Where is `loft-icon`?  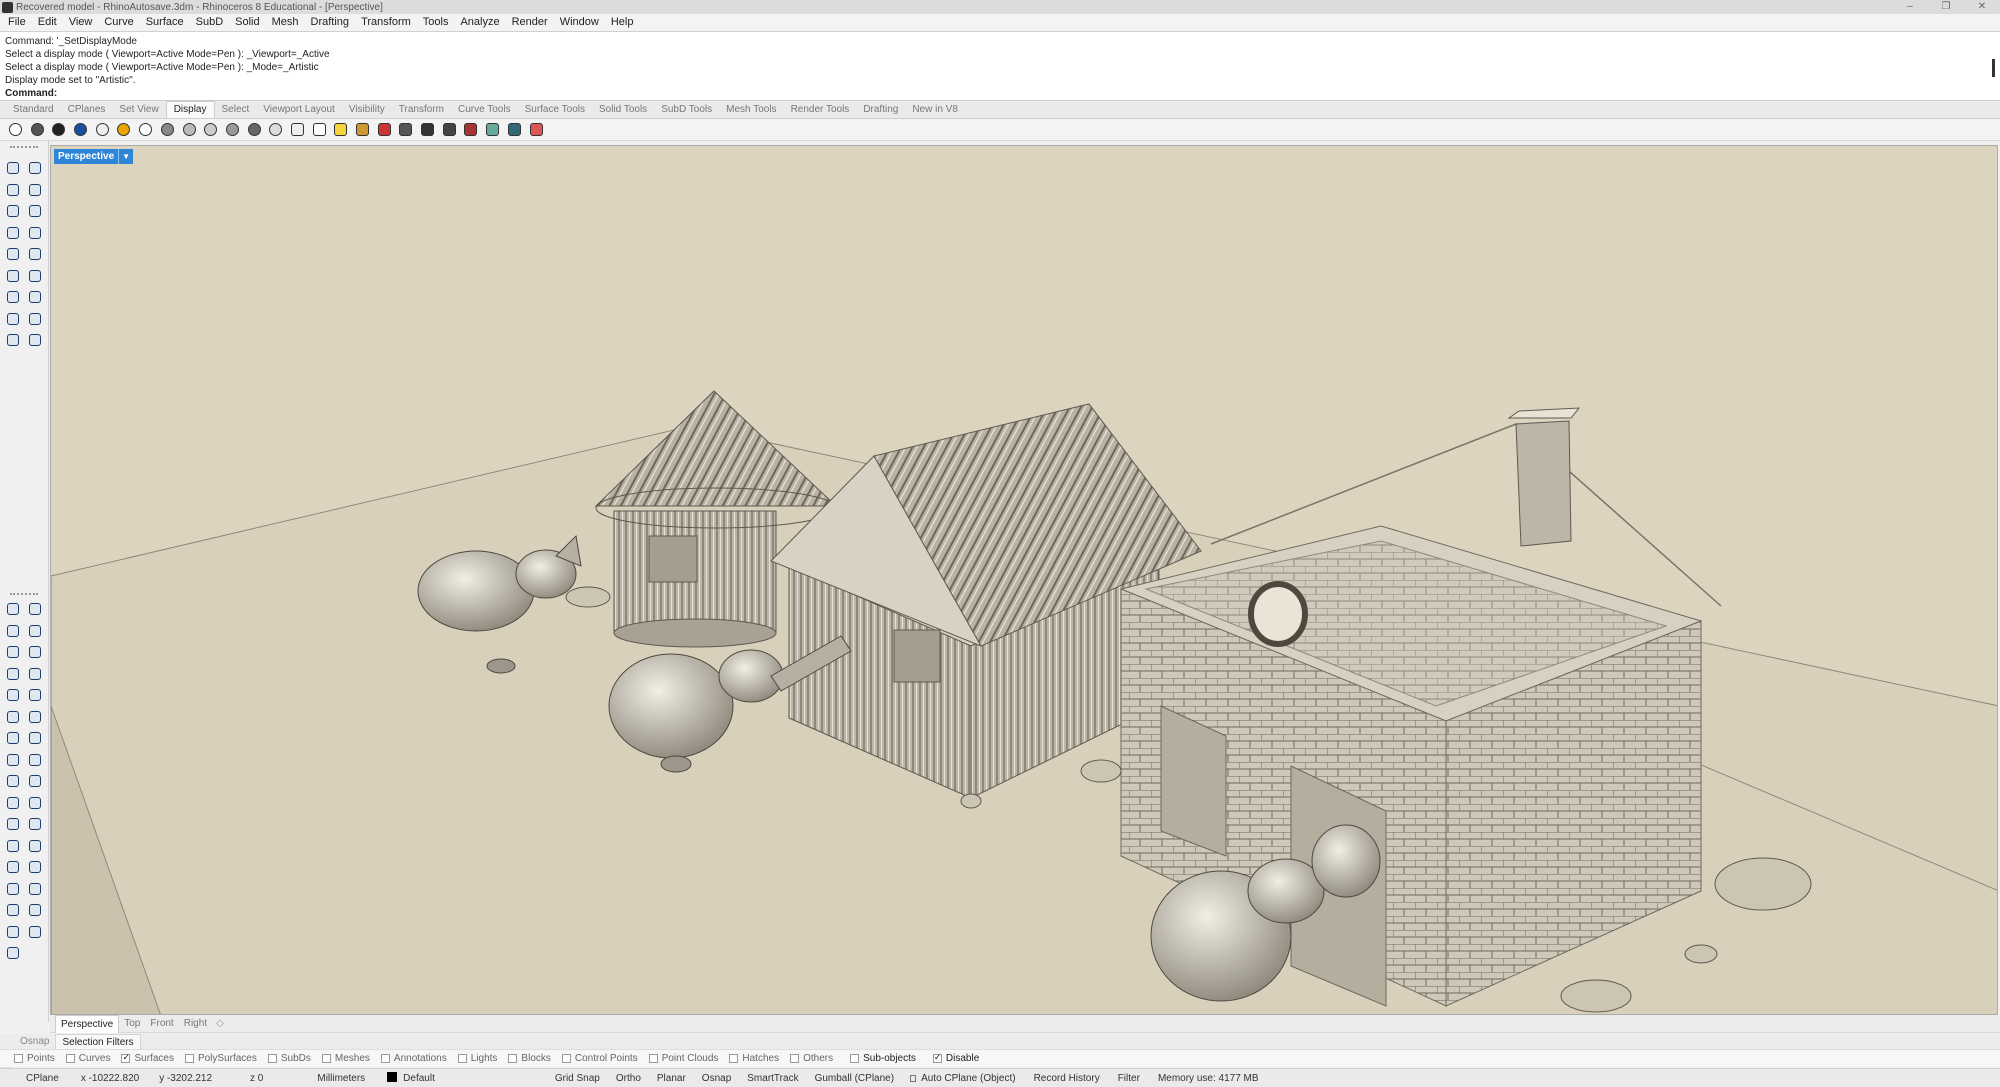 loft-icon is located at coordinates (35, 717).